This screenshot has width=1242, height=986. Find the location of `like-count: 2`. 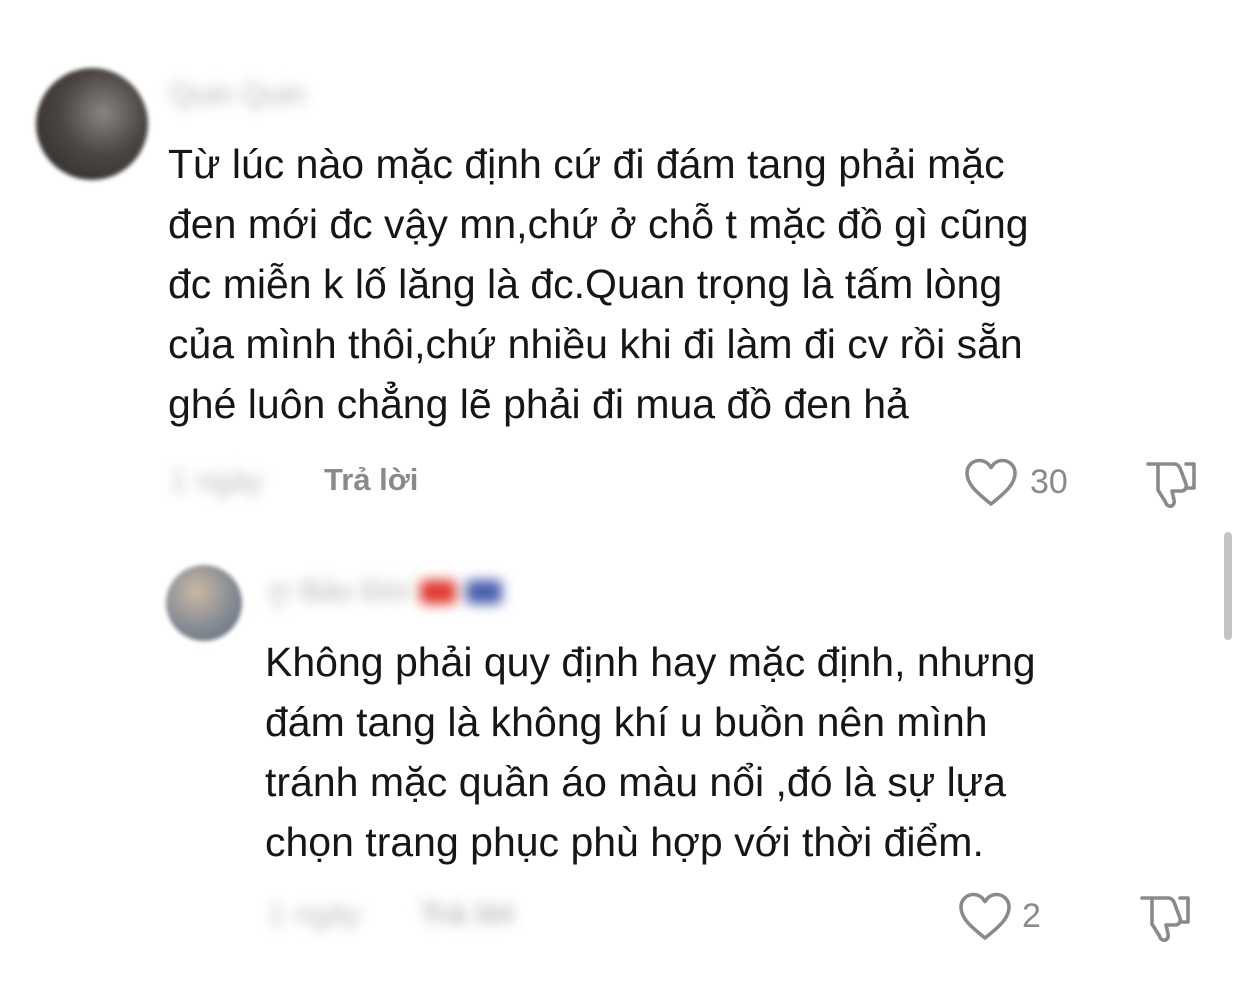

like-count: 2 is located at coordinates (1031, 916).